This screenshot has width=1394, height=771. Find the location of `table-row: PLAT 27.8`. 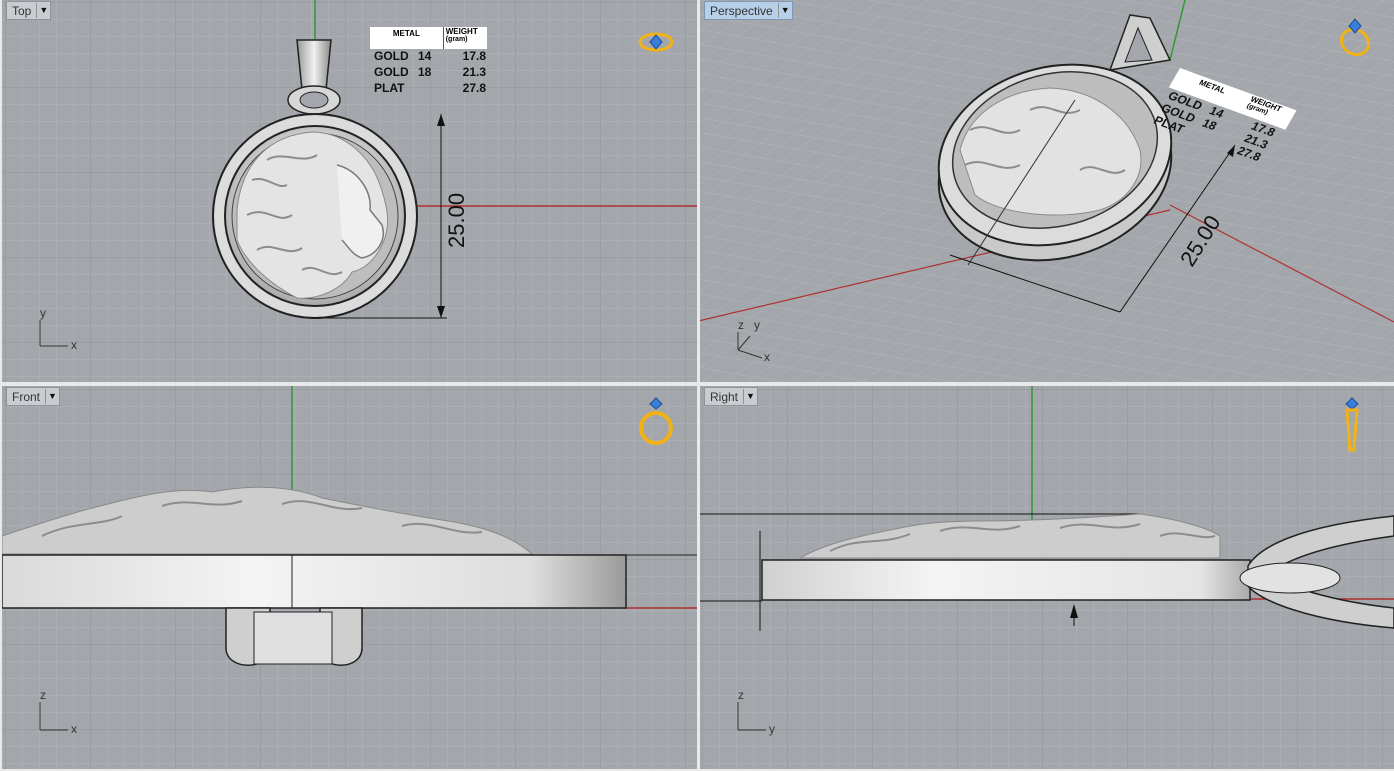

table-row: PLAT 27.8 is located at coordinates (428, 89).